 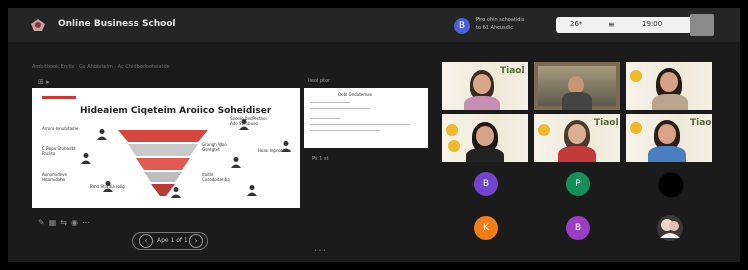 What do you see at coordinates (59, 97) in the screenshot?
I see `slide-accent-bar` at bounding box center [59, 97].